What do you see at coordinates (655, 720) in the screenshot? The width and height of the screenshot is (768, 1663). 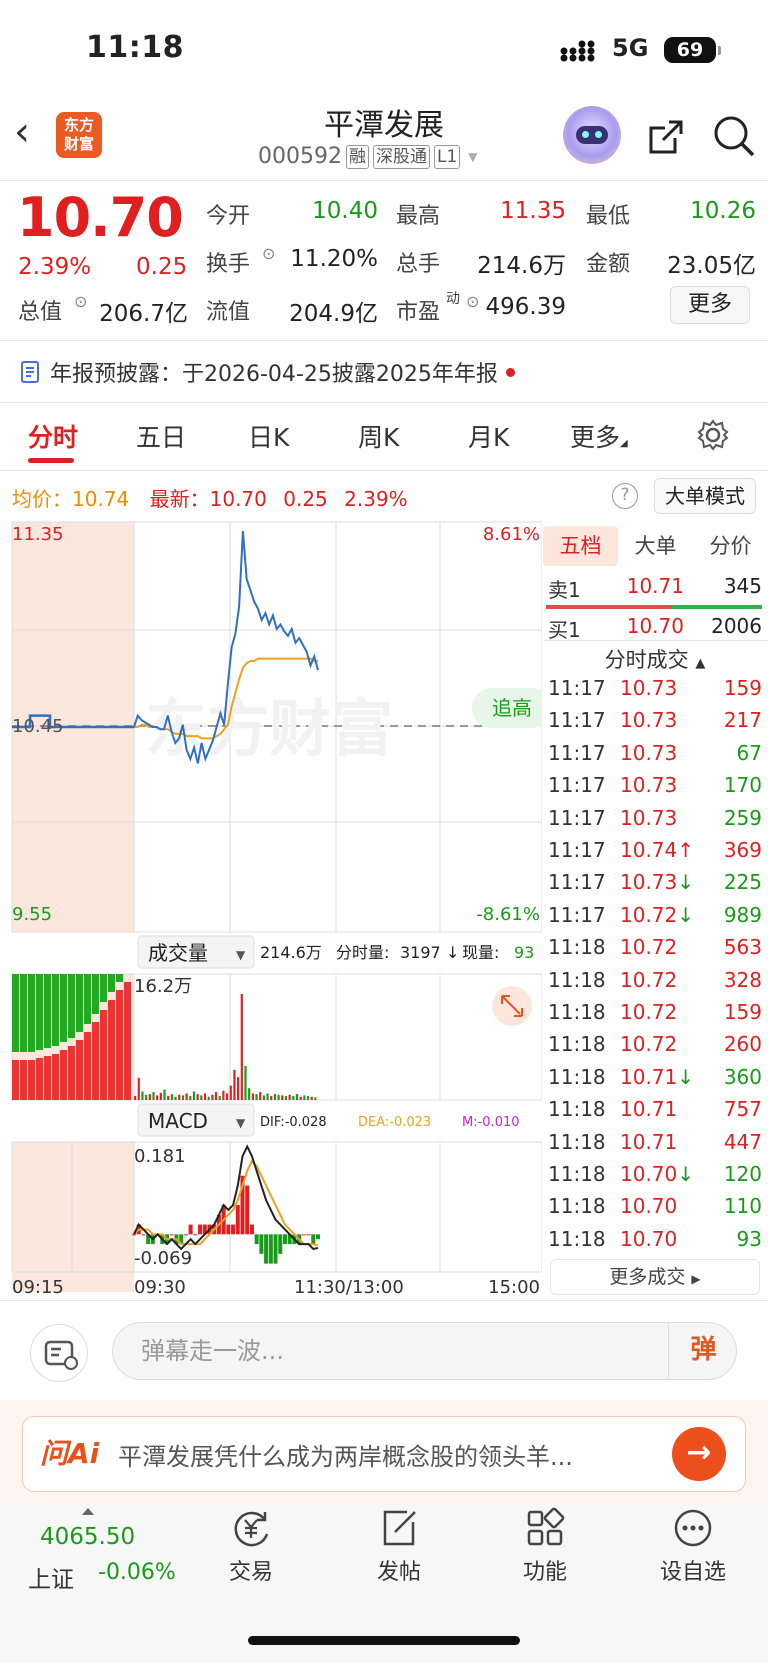 I see `trade-row: 11:17 10.73 217` at bounding box center [655, 720].